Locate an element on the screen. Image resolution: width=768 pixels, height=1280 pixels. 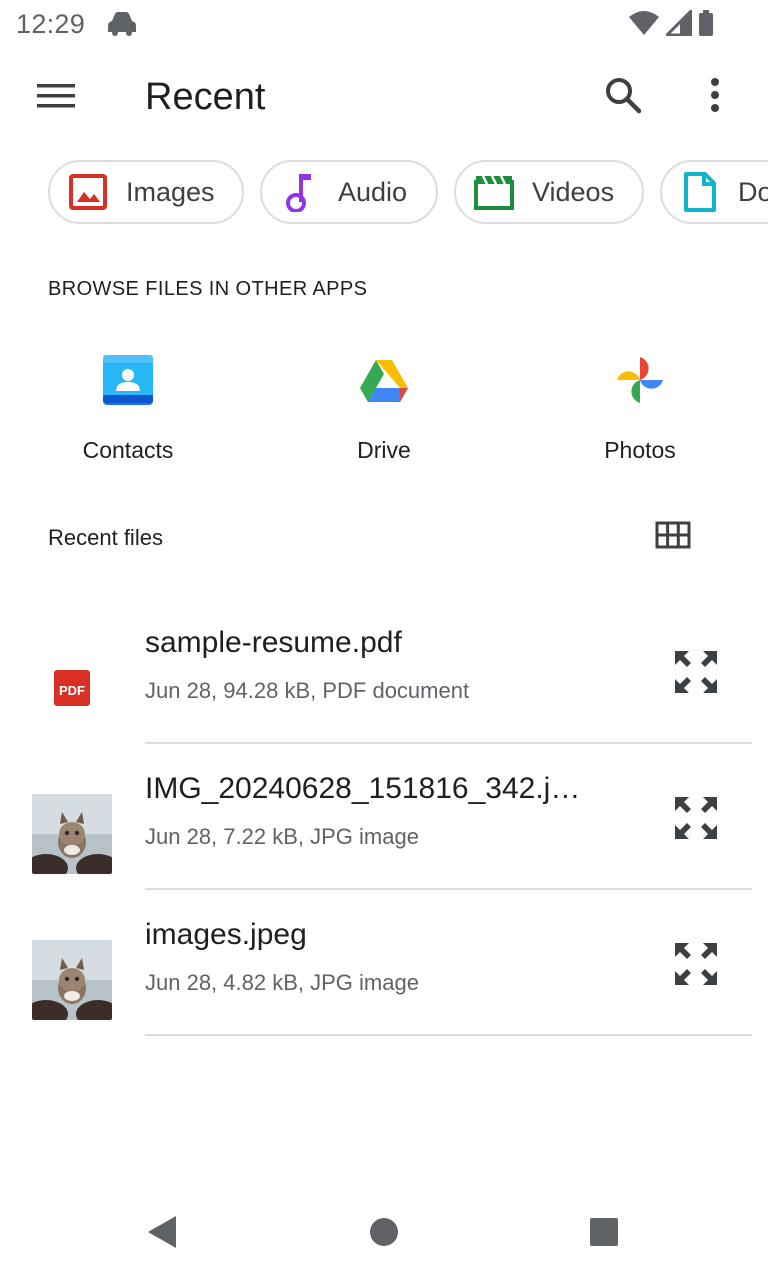
menu-button is located at coordinates (56, 98).